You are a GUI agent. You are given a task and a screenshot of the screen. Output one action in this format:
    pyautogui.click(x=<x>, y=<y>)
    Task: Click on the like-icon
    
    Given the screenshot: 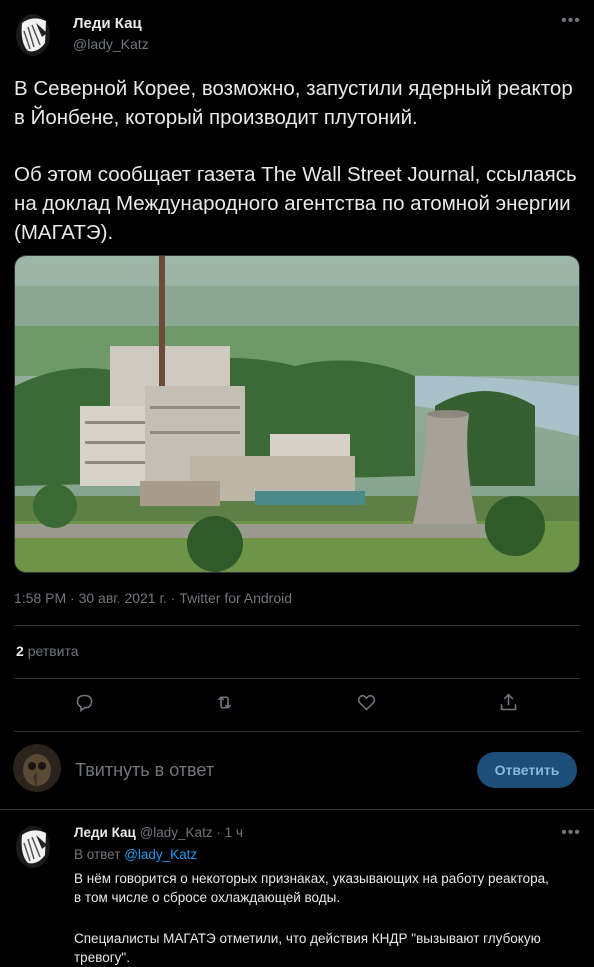 What is the action you would take?
    pyautogui.click(x=366, y=702)
    